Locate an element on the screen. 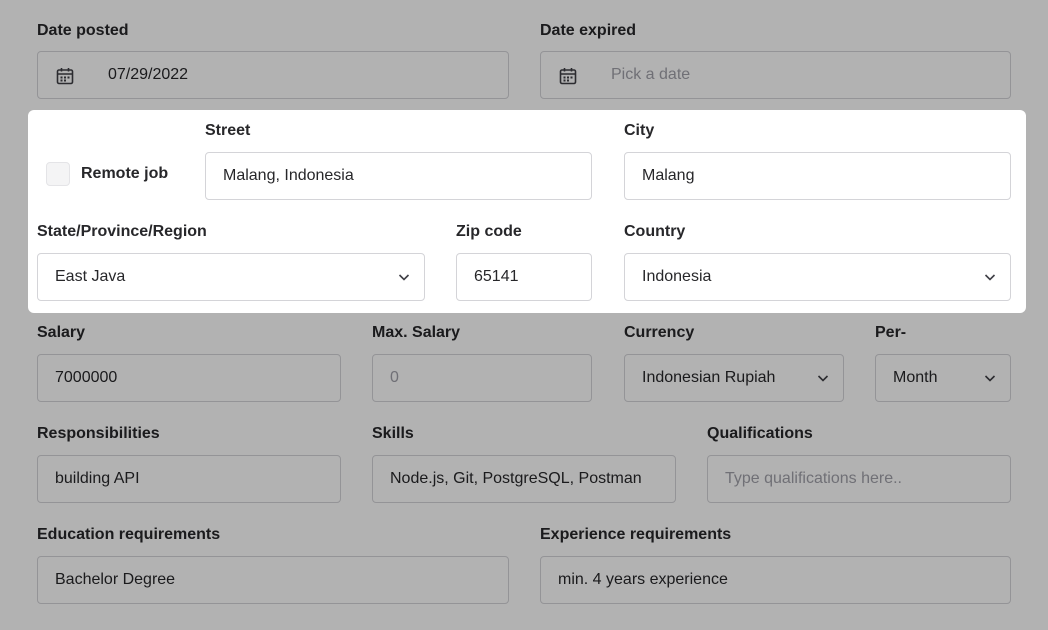 Image resolution: width=1048 pixels, height=630 pixels. zip-input: 65141 is located at coordinates (524, 277).